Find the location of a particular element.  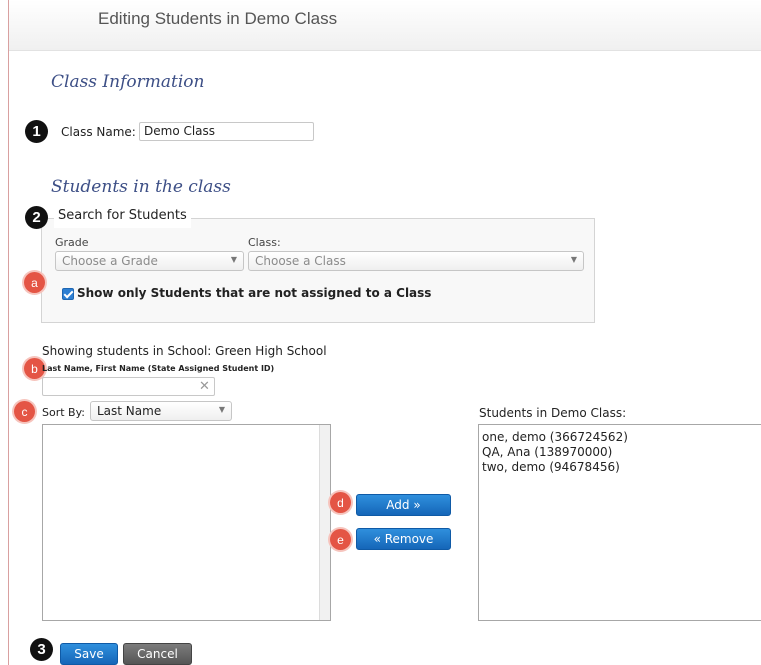

callout-marker-a: a is located at coordinates (34, 282).